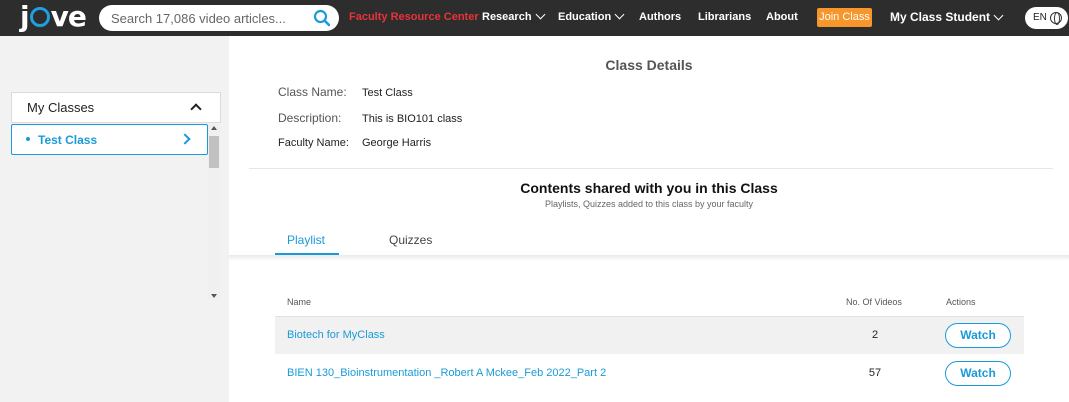 This screenshot has height=402, width=1069. Describe the element at coordinates (414, 17) in the screenshot. I see `nav-faculty-resource-center: Faculty Resource Center` at that location.